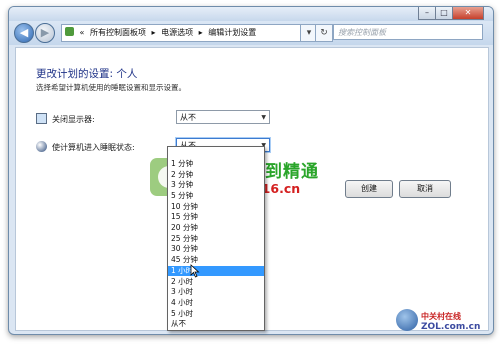 This screenshot has width=500, height=351. Describe the element at coordinates (45, 33) in the screenshot. I see `forward-button: ▶` at that location.